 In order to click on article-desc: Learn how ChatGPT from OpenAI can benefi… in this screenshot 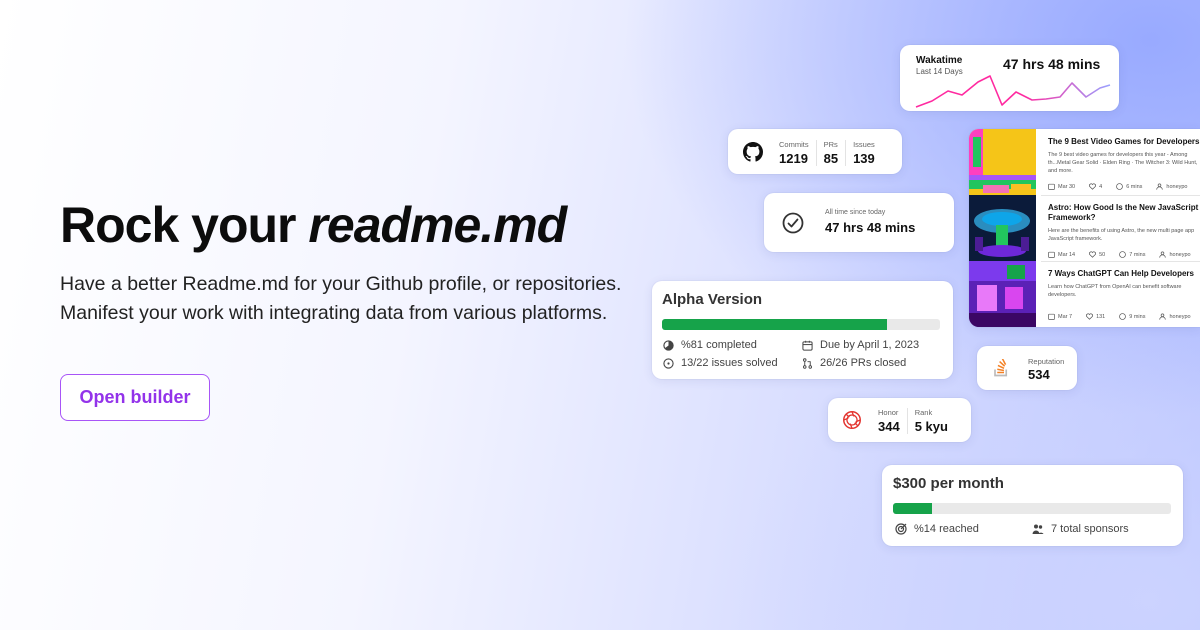, I will do `click(1115, 291)`.